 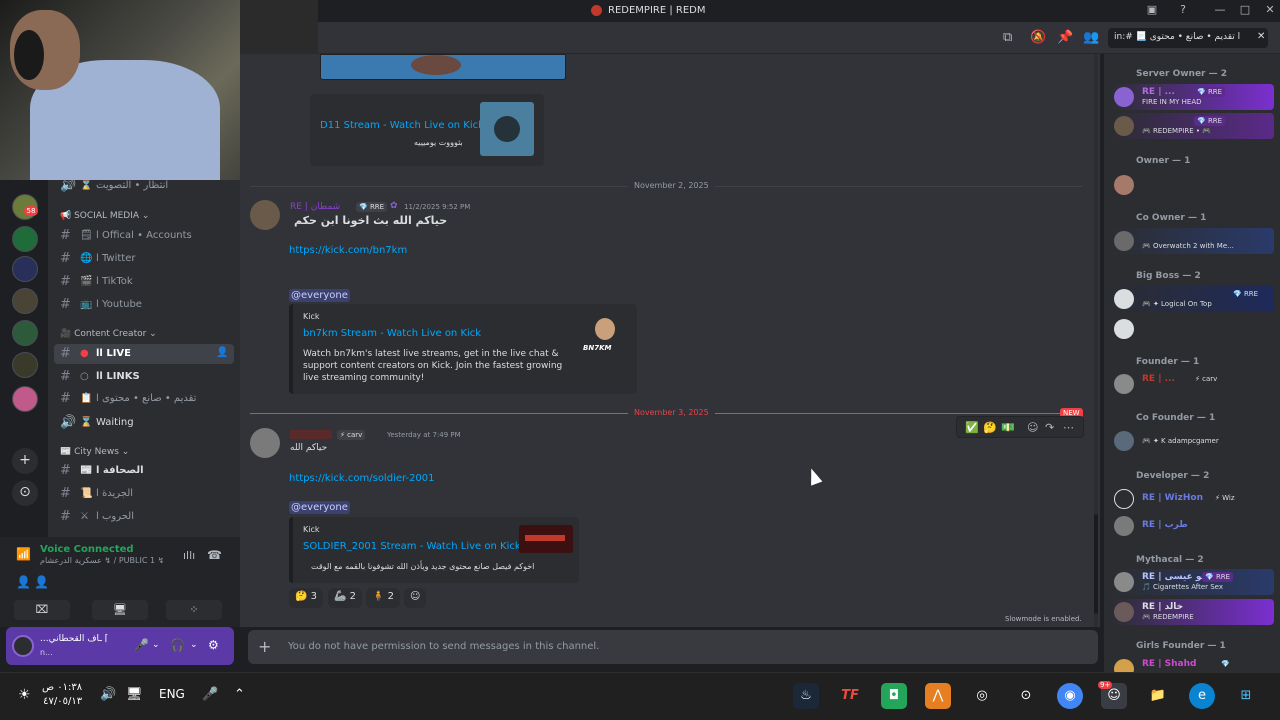 I want to click on channel-newspaper: # 📜 الجريدة ا, so click(x=144, y=494).